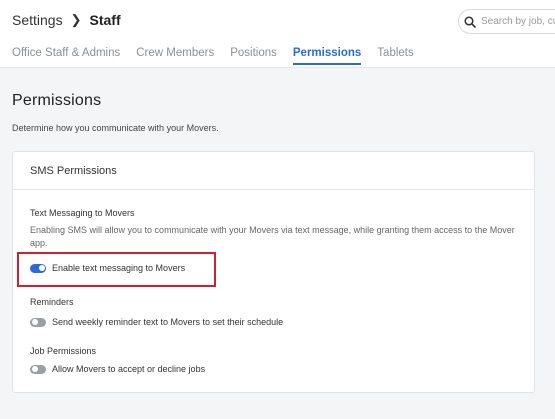 This screenshot has height=419, width=555. I want to click on tab-office-staff-admins: Office Staff & Admins, so click(66, 56).